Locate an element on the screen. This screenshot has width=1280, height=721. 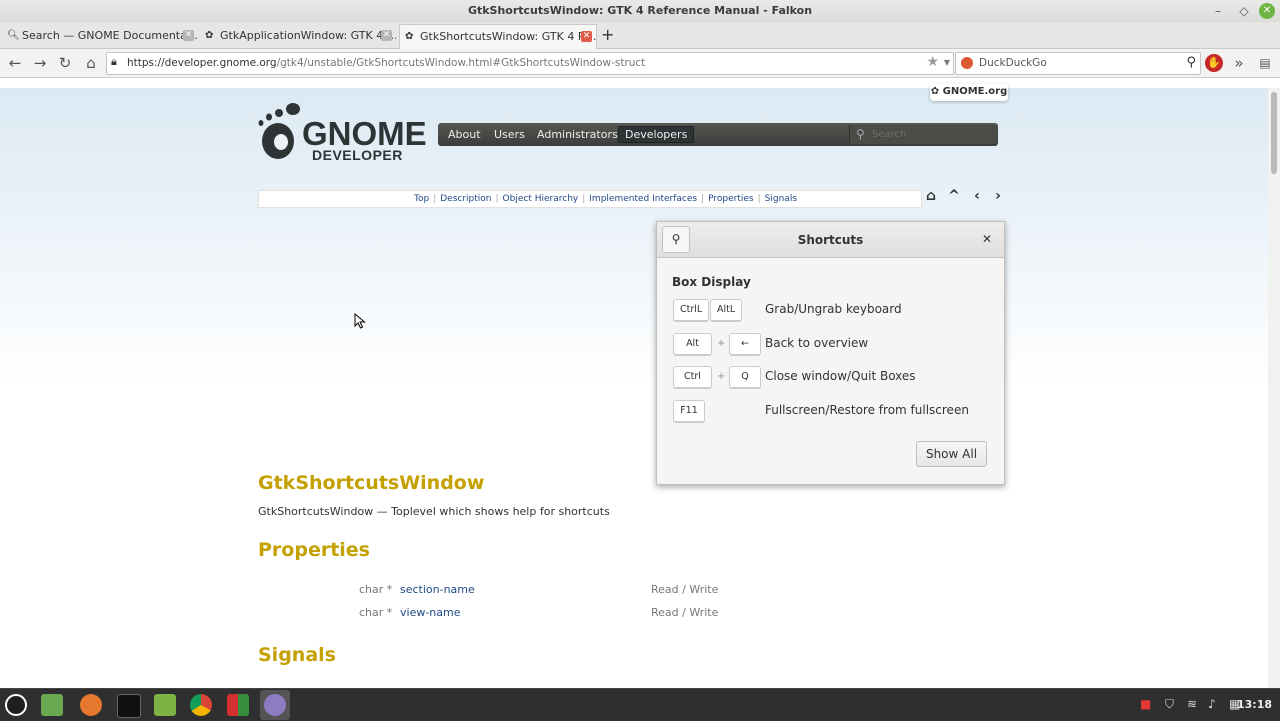
nav-item-about: About is located at coordinates (464, 134).